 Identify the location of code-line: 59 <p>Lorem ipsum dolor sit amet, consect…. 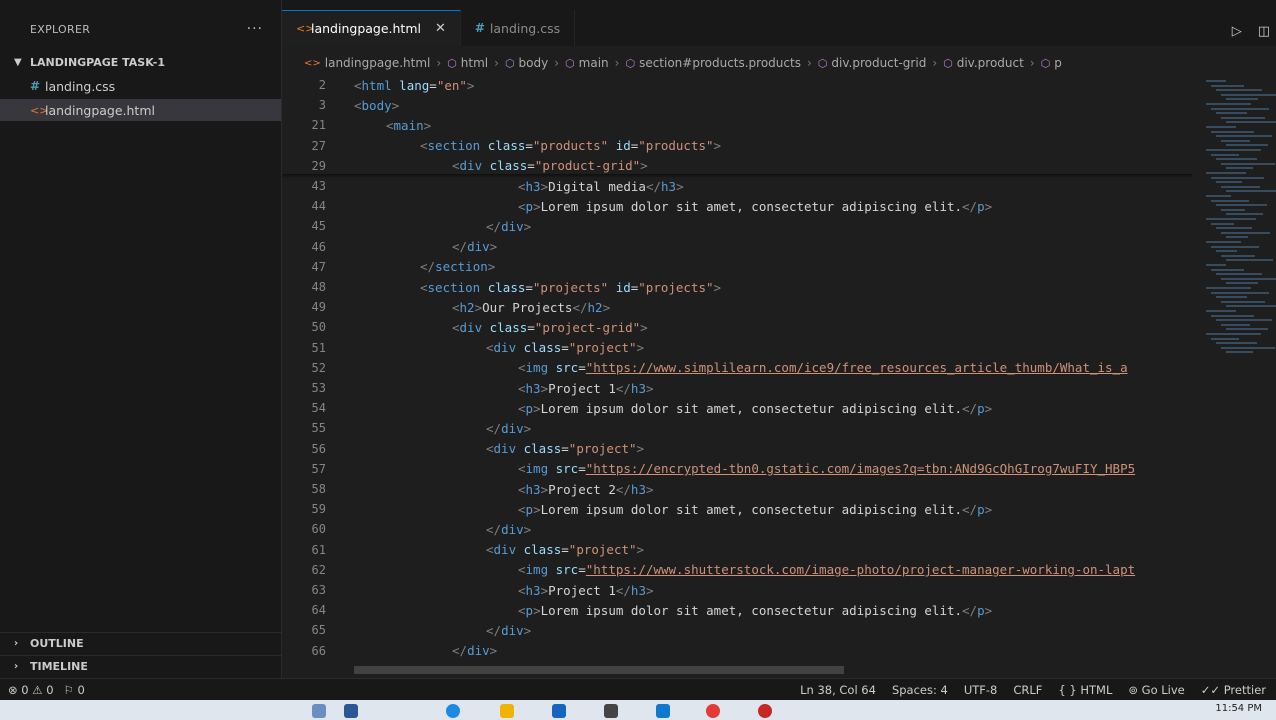
(737, 509).